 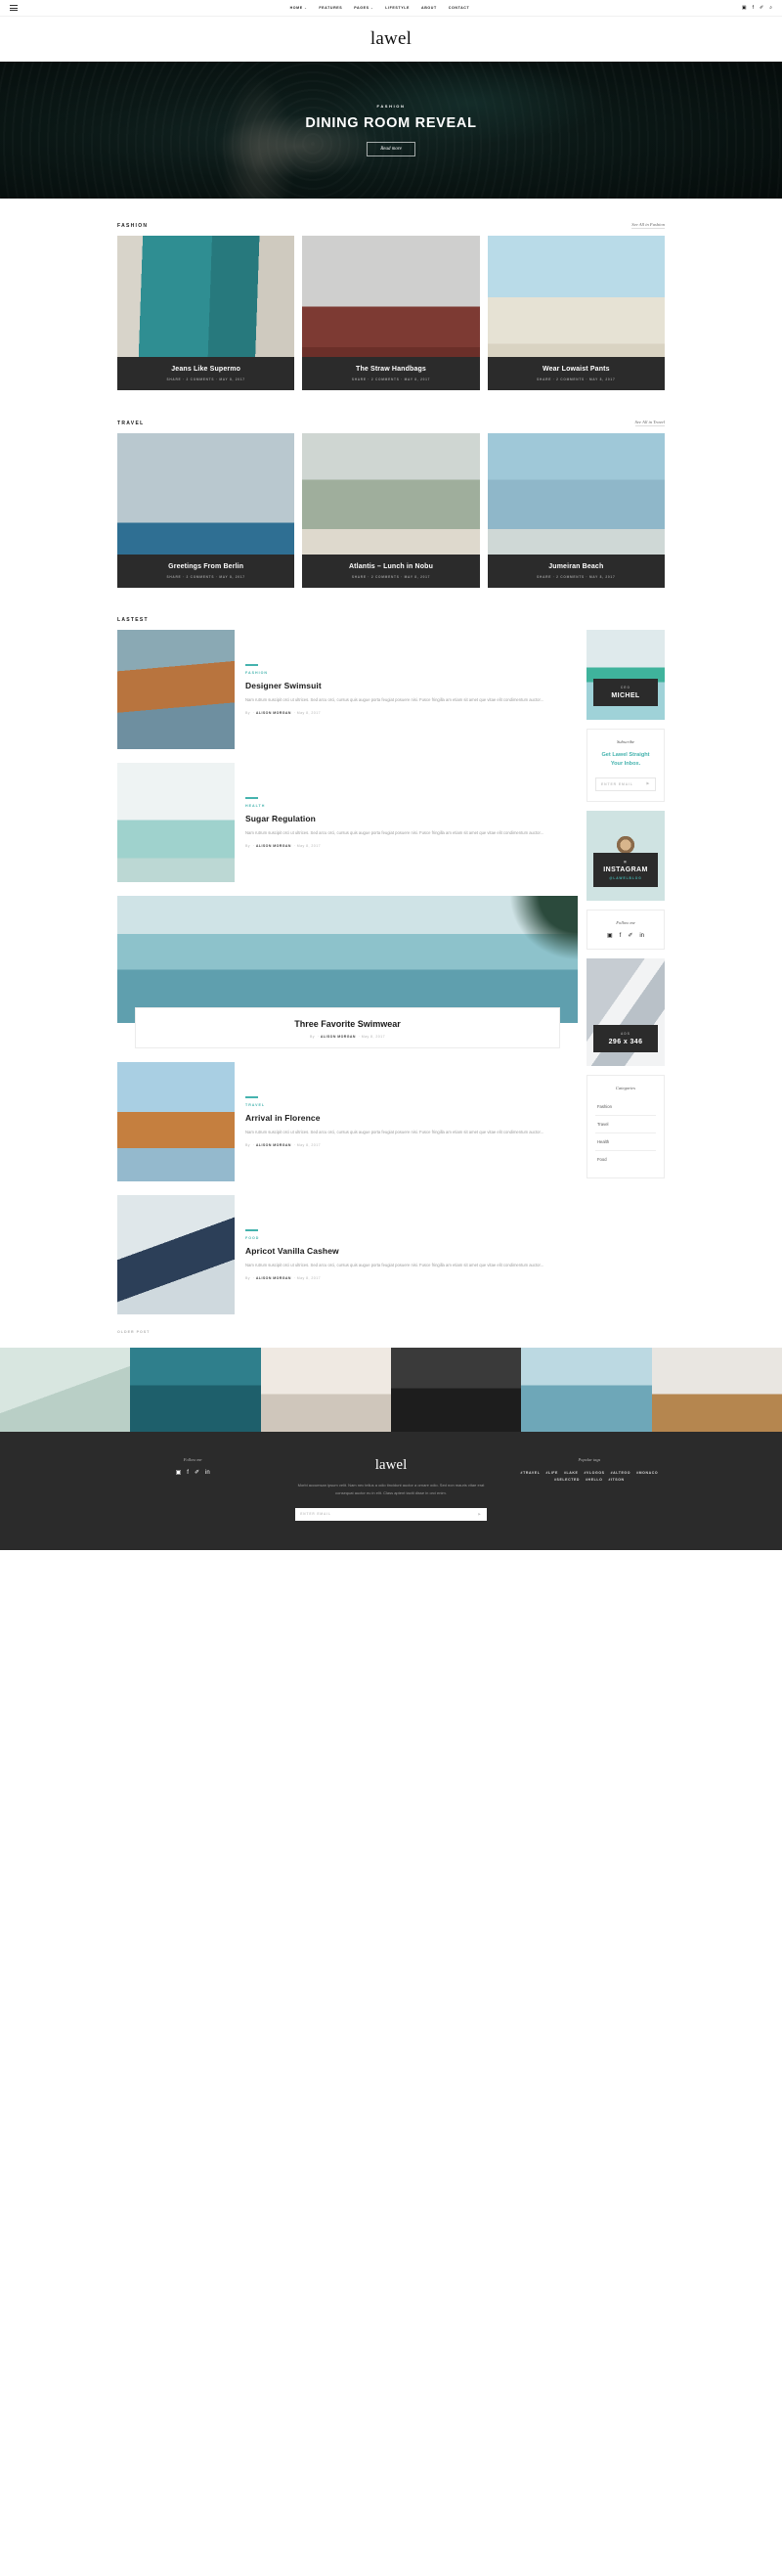 I want to click on feature-date: May 8, 2017, so click(x=373, y=1037).